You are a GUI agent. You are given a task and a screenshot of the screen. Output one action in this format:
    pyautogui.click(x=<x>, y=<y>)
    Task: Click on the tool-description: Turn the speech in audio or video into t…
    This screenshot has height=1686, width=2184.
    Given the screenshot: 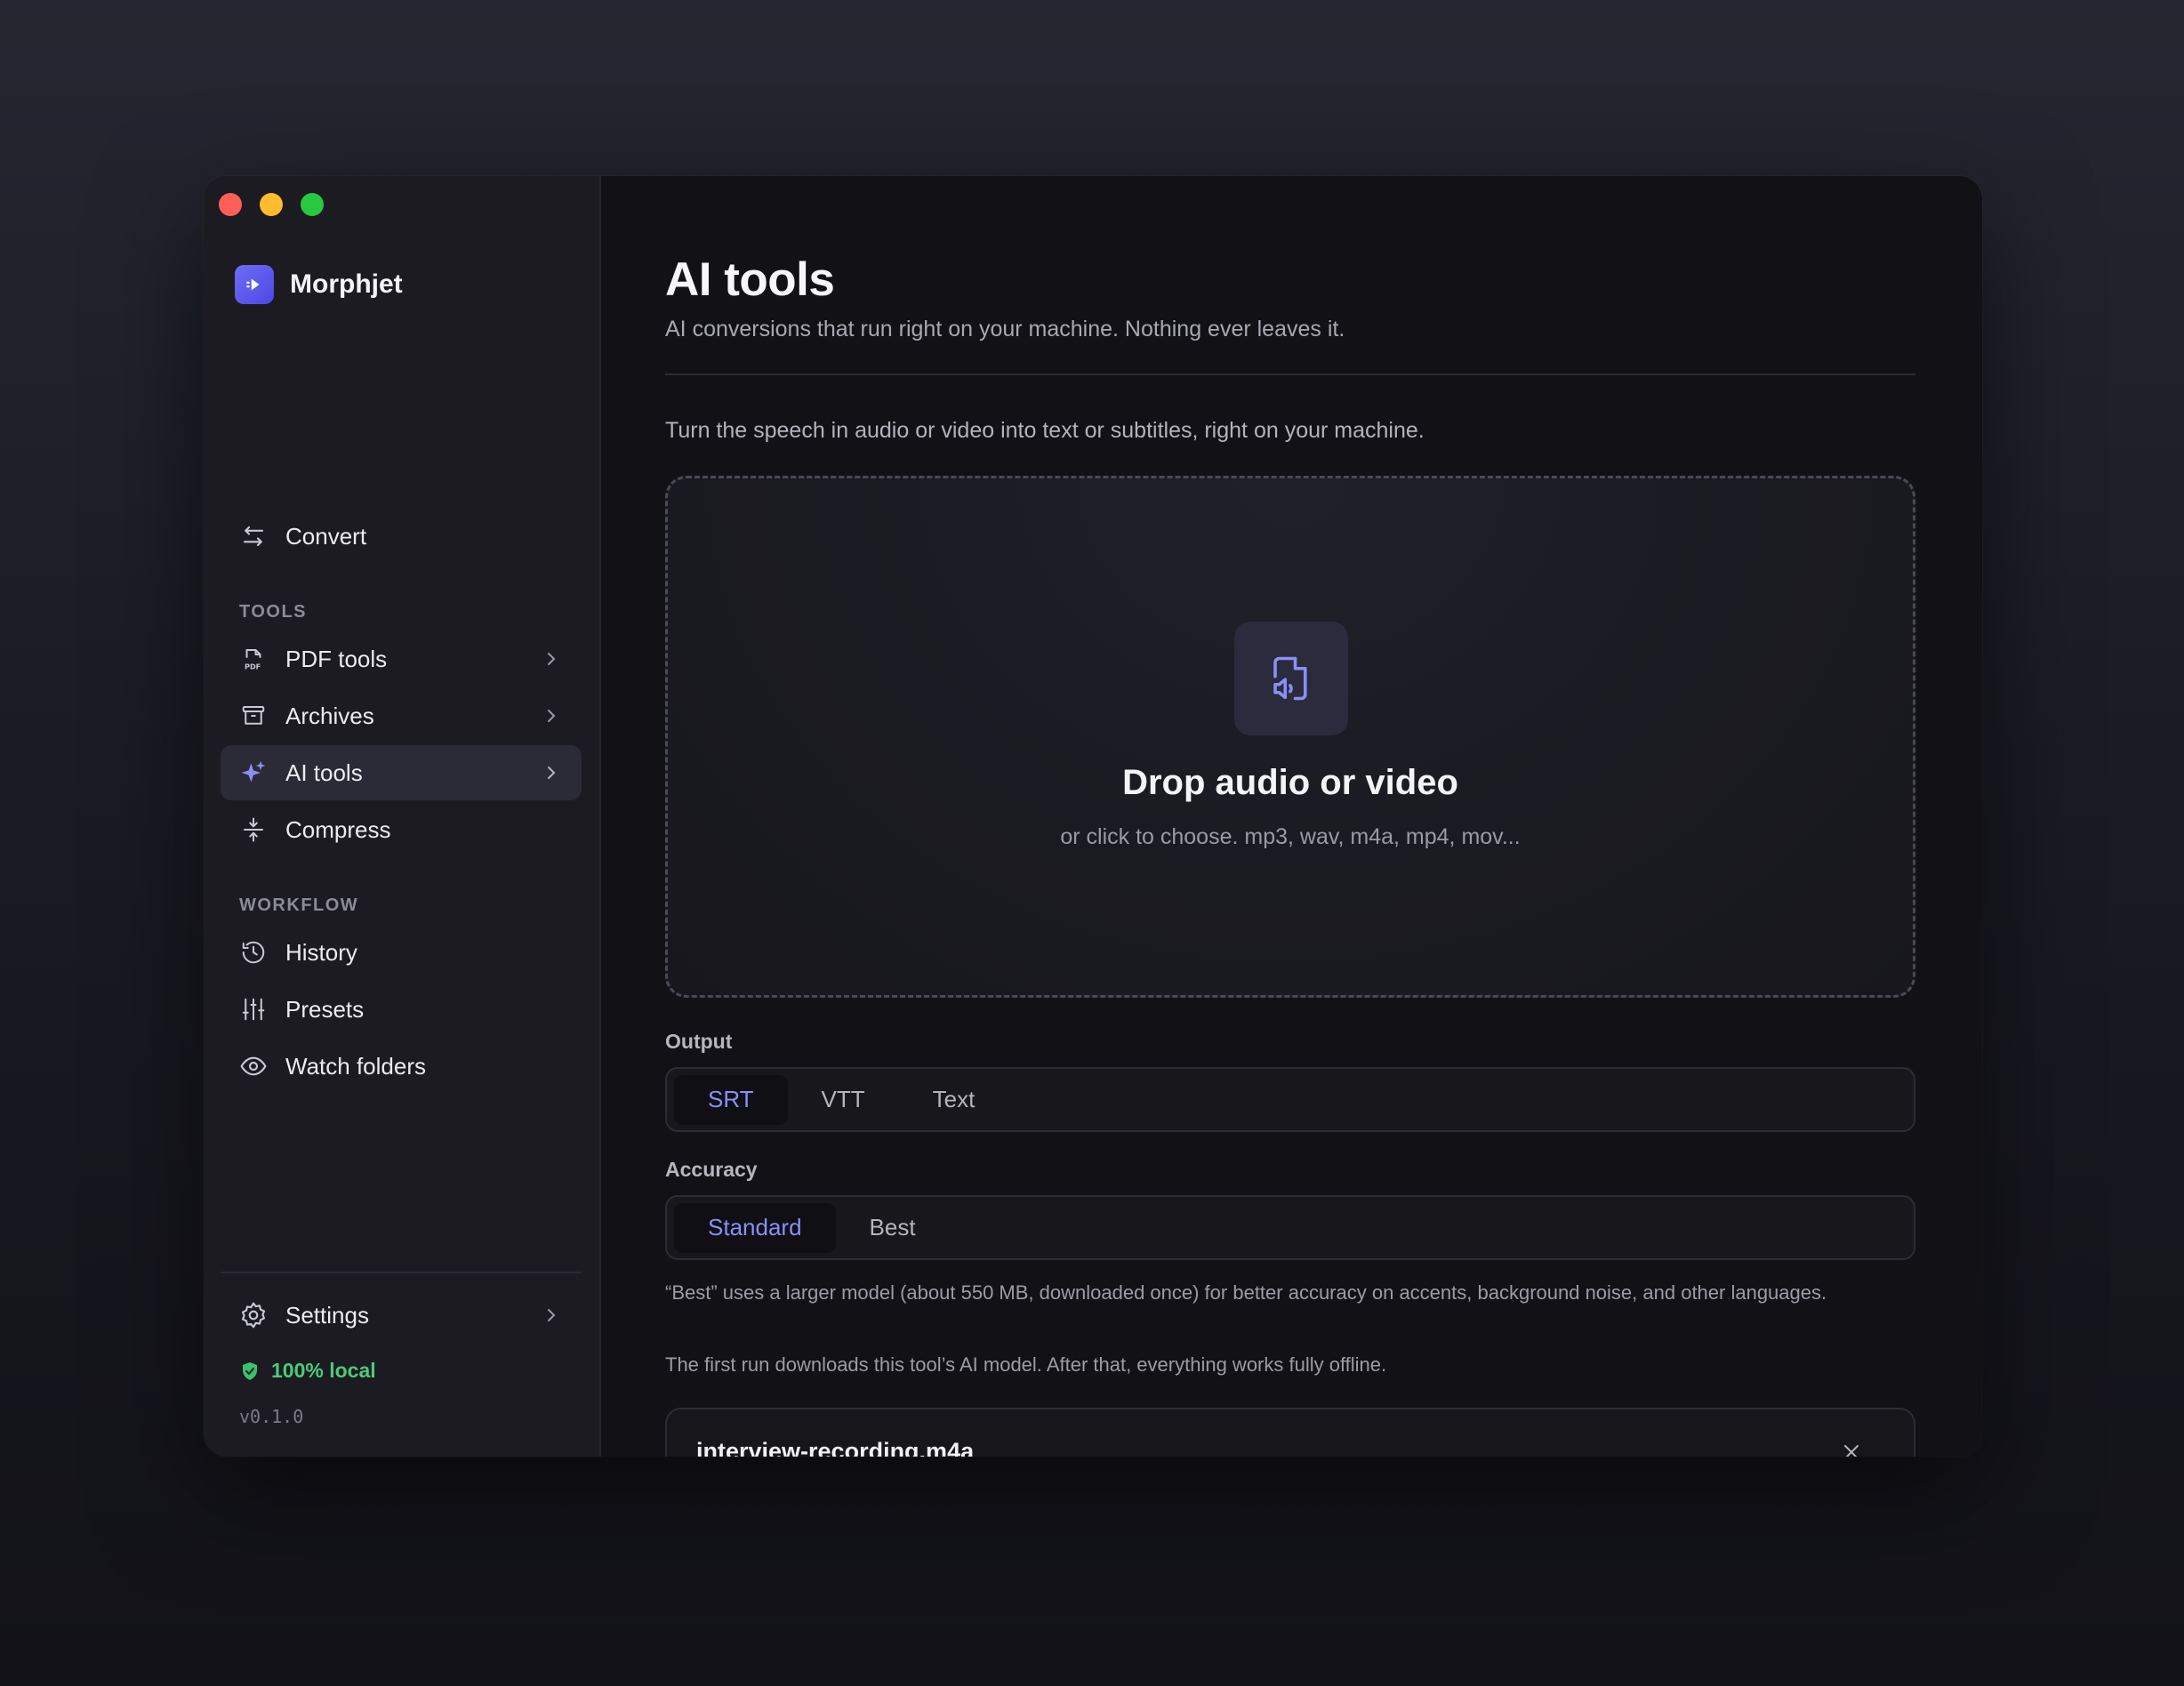 What is the action you would take?
    pyautogui.click(x=1045, y=430)
    